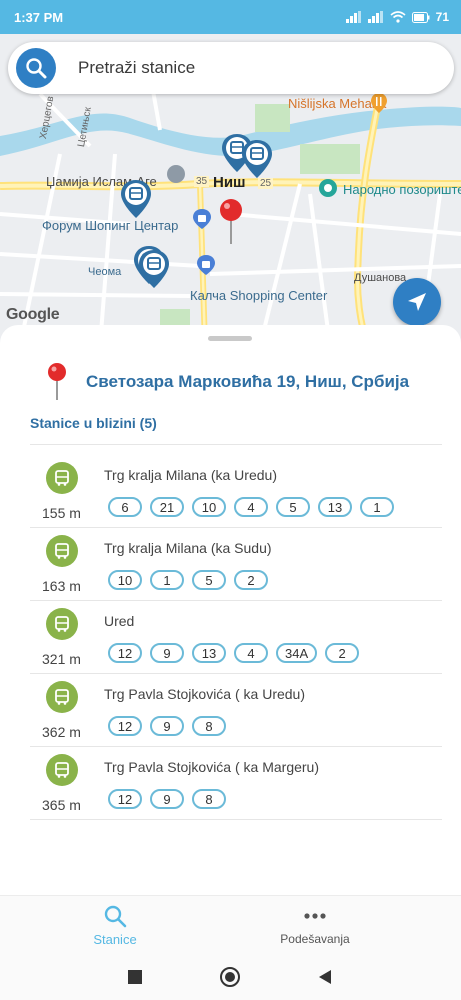  Describe the element at coordinates (297, 653) in the screenshot. I see `bus-line-chip: 34A` at that location.